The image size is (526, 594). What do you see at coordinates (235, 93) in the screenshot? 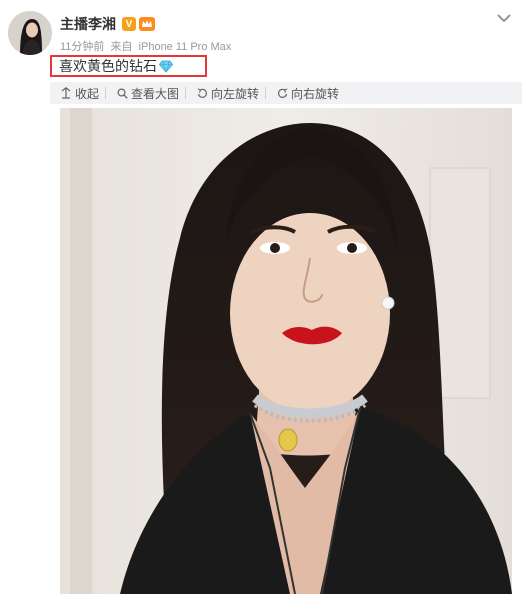
I see `rotate-left-label: 向左旋转` at bounding box center [235, 93].